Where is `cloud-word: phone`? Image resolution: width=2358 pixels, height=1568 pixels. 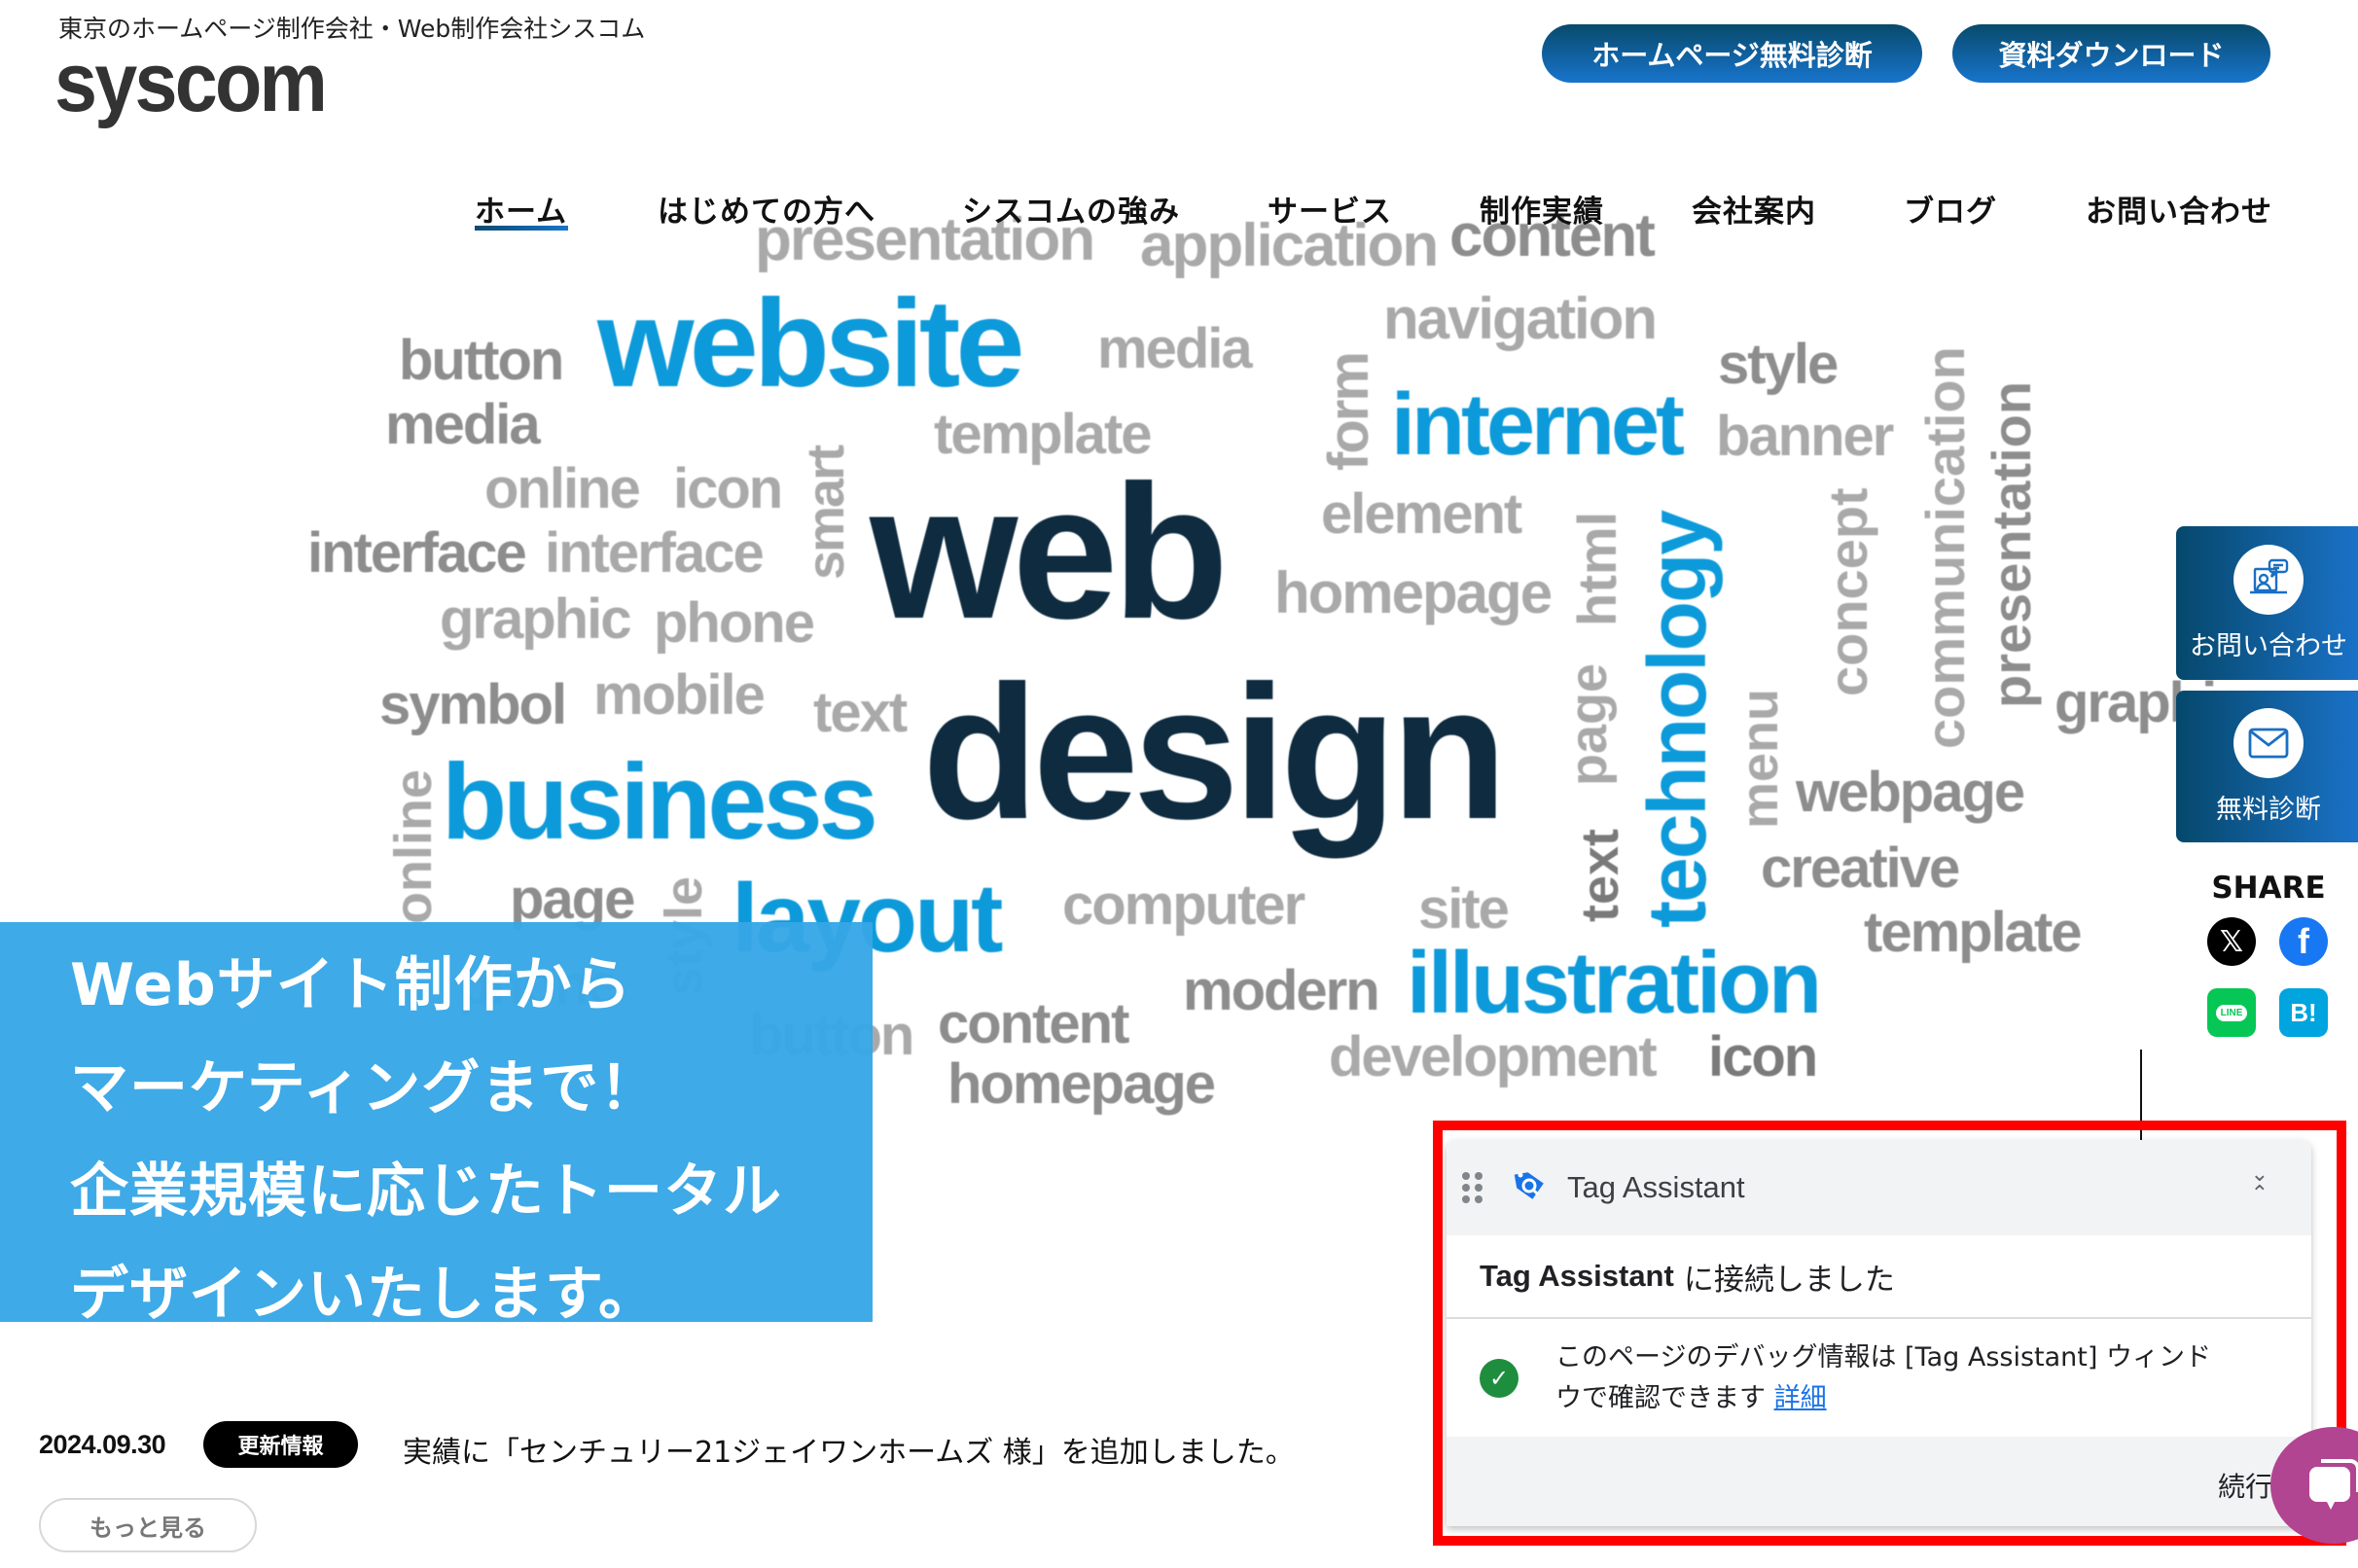 cloud-word: phone is located at coordinates (735, 623).